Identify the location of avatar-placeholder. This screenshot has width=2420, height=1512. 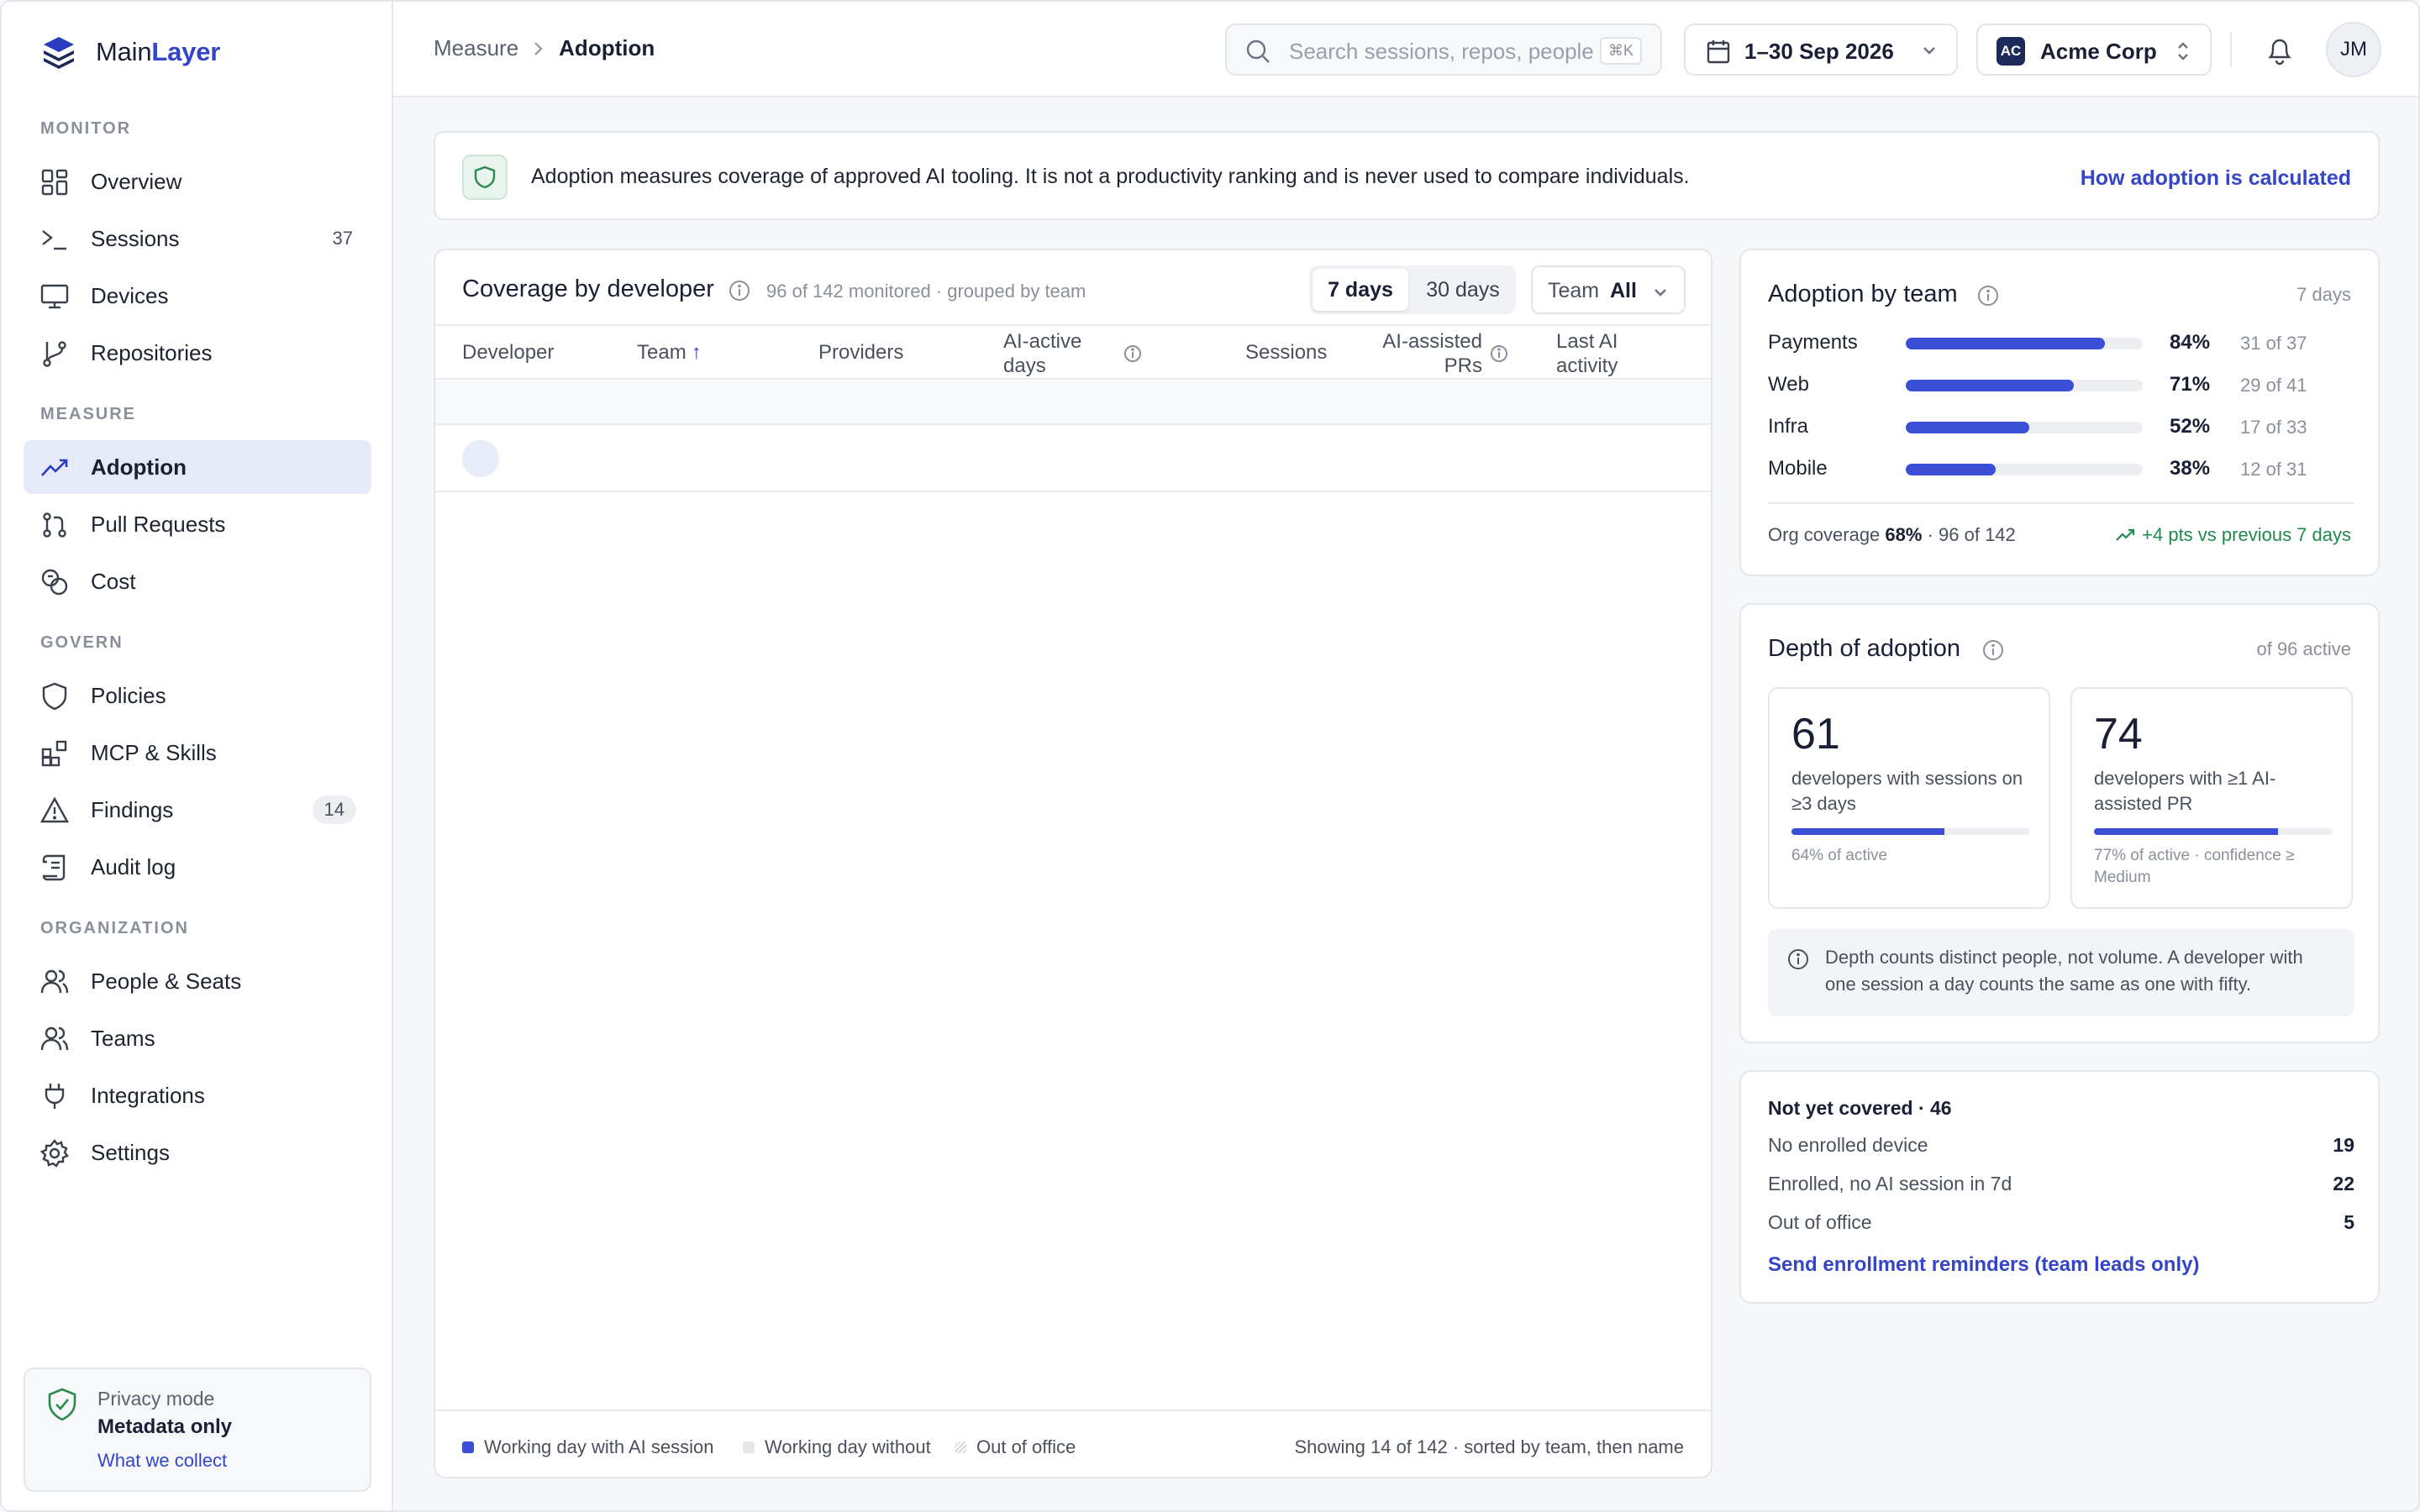
(481, 458).